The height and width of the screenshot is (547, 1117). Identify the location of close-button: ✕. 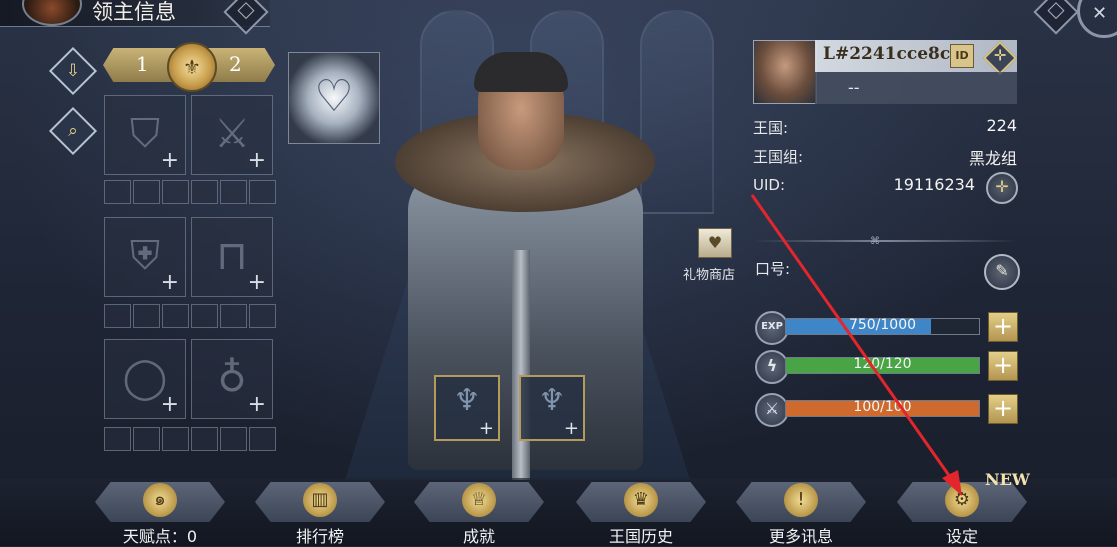
(1097, 19).